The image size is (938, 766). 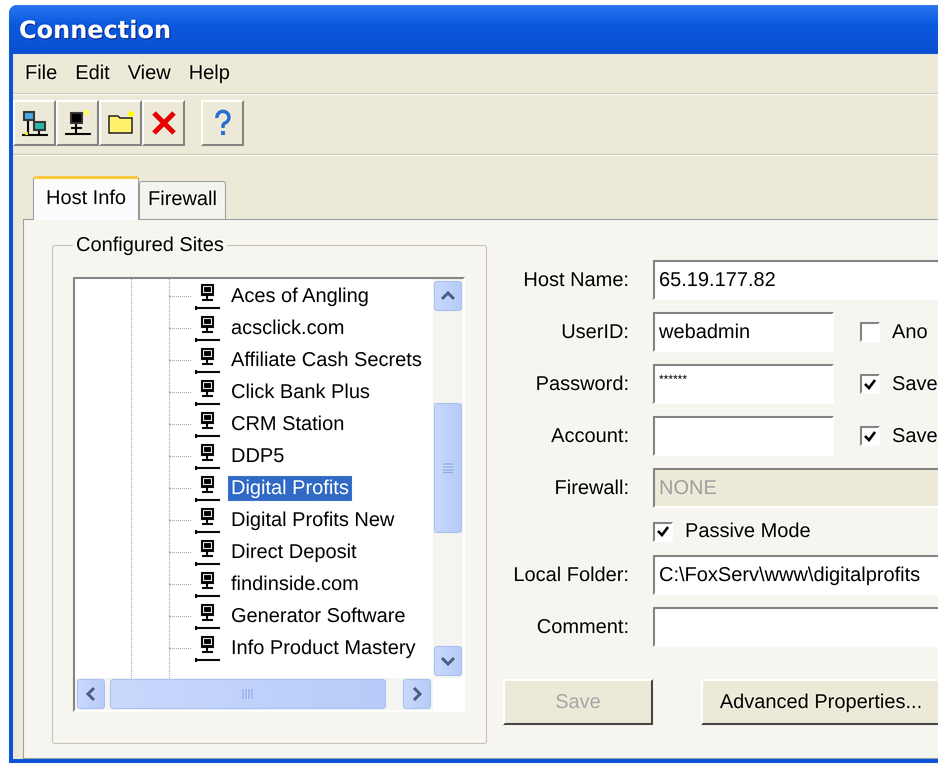 What do you see at coordinates (570, 575) in the screenshot?
I see `field-label: Local Folder:` at bounding box center [570, 575].